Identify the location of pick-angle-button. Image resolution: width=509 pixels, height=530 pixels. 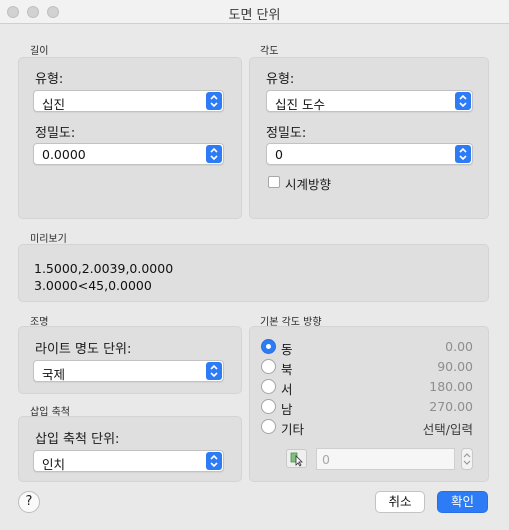
(296, 458).